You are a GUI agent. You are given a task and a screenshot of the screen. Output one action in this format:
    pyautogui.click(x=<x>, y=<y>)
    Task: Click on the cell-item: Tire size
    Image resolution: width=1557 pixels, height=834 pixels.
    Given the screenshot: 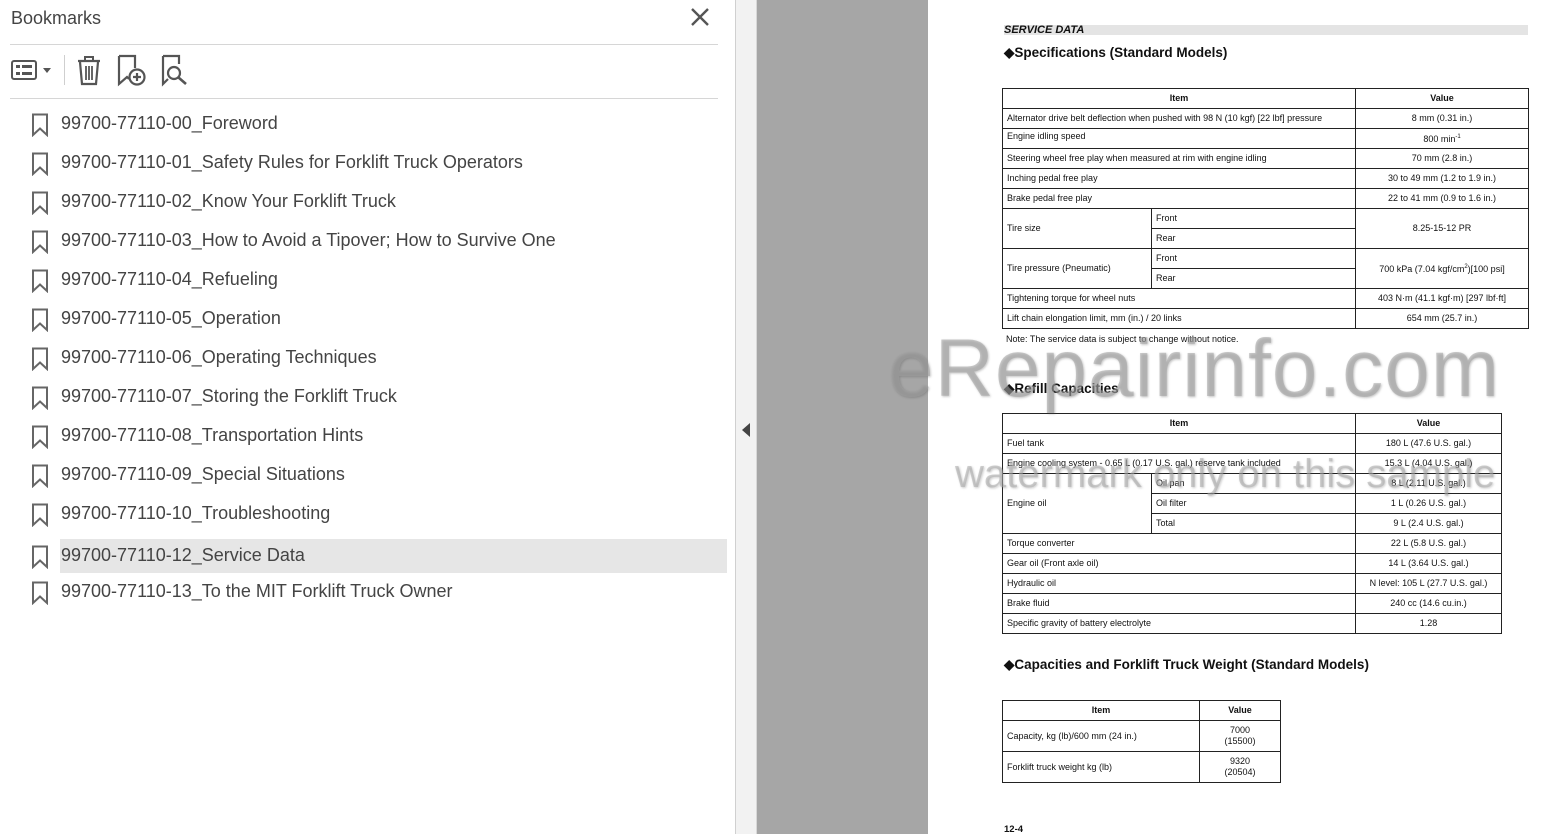 What is the action you would take?
    pyautogui.click(x=1077, y=228)
    